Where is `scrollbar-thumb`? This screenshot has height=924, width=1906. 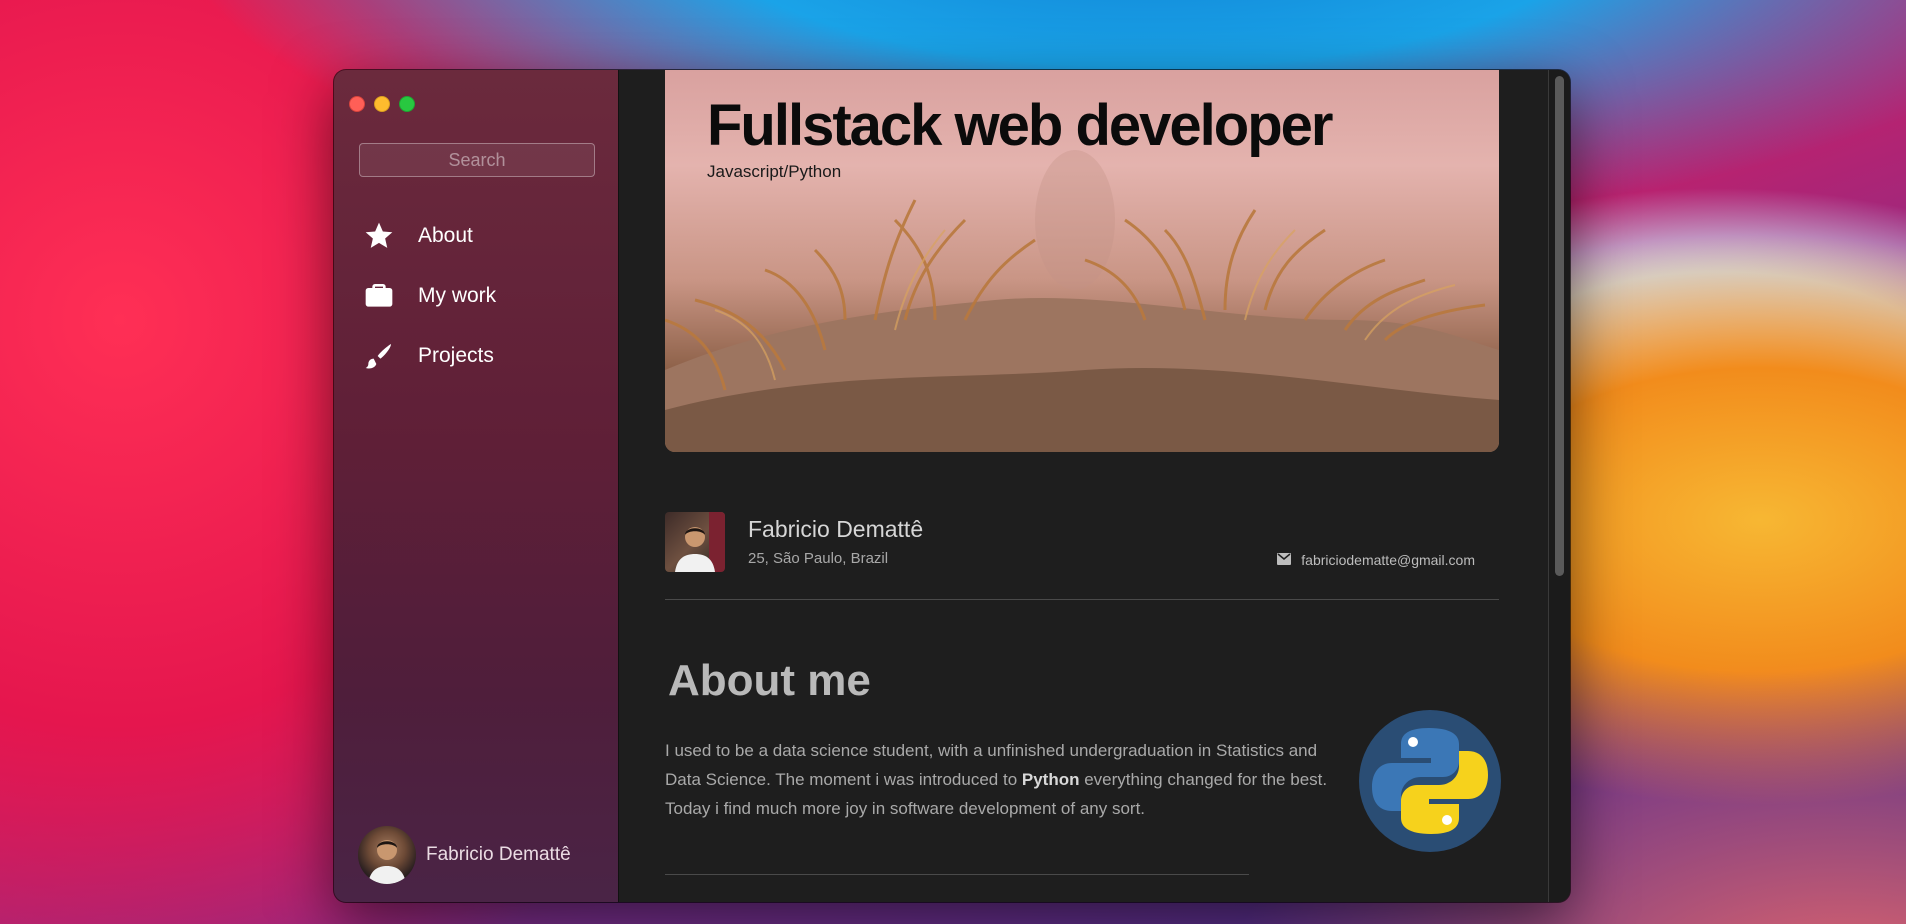
scrollbar-thumb is located at coordinates (1559, 326).